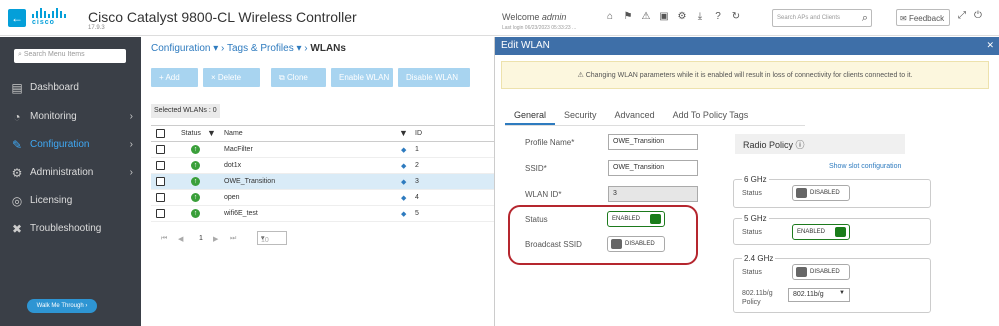 Image resolution: width=999 pixels, height=326 pixels. I want to click on band-2-4ghz-toggle: DISABLED, so click(821, 272).